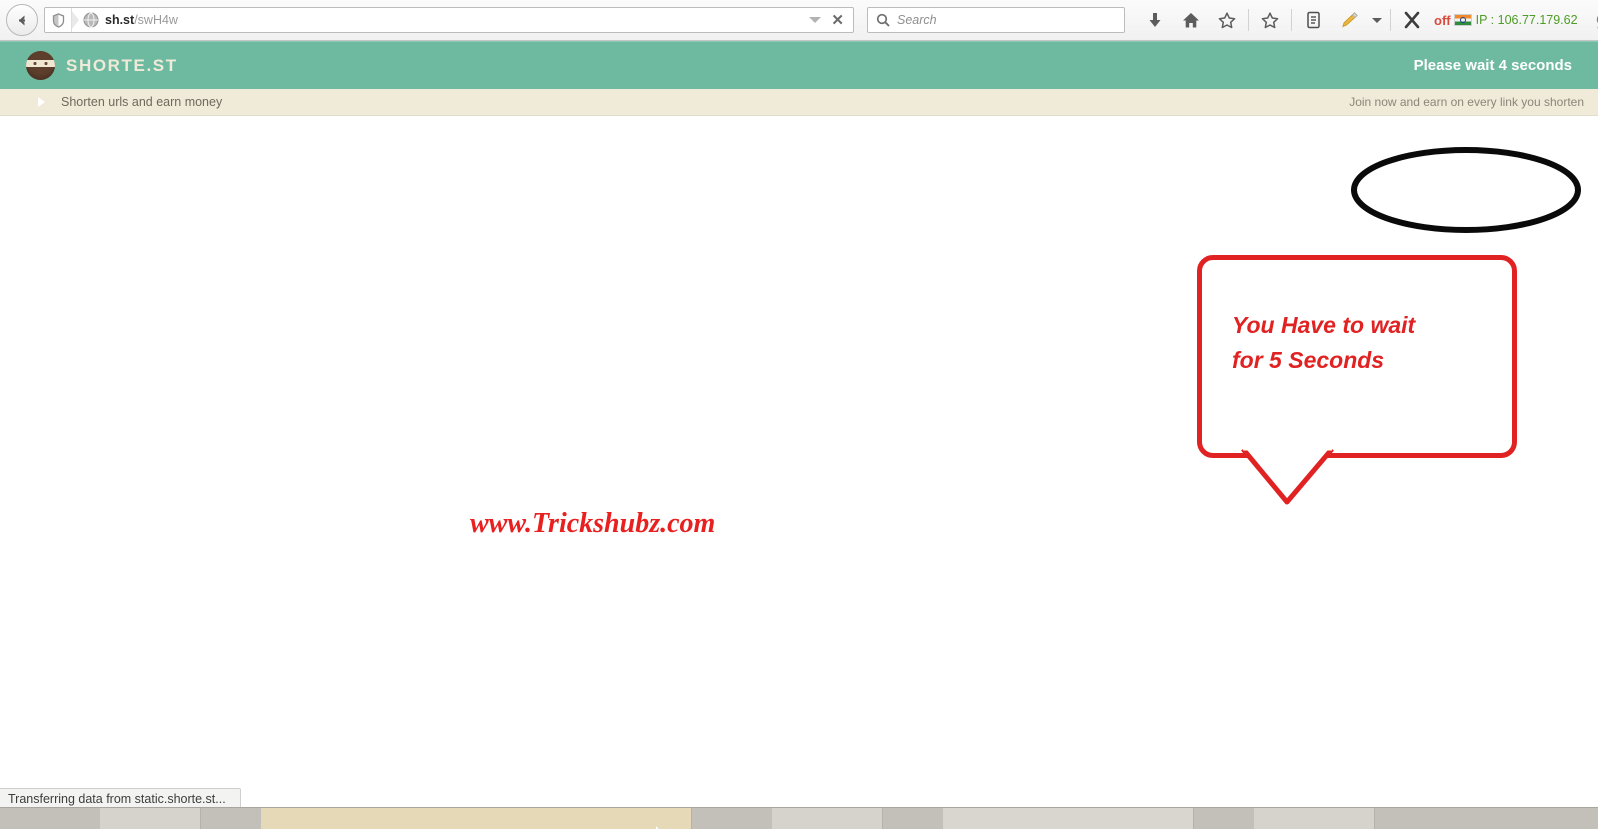  Describe the element at coordinates (1492, 65) in the screenshot. I see `wait-timer-label: Please wait 4 seconds` at that location.